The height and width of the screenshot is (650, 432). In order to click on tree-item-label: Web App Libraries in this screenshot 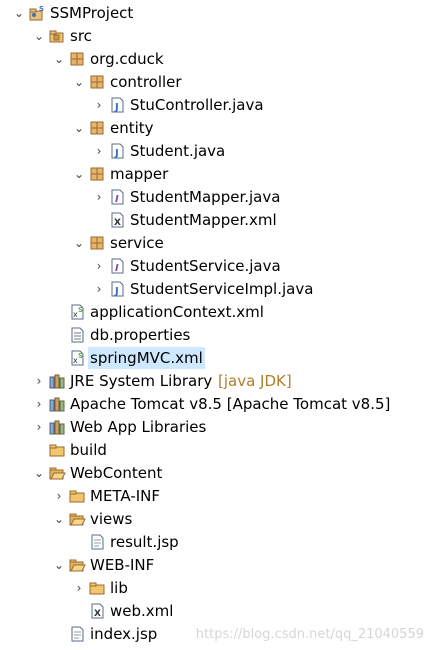, I will do `click(138, 427)`.